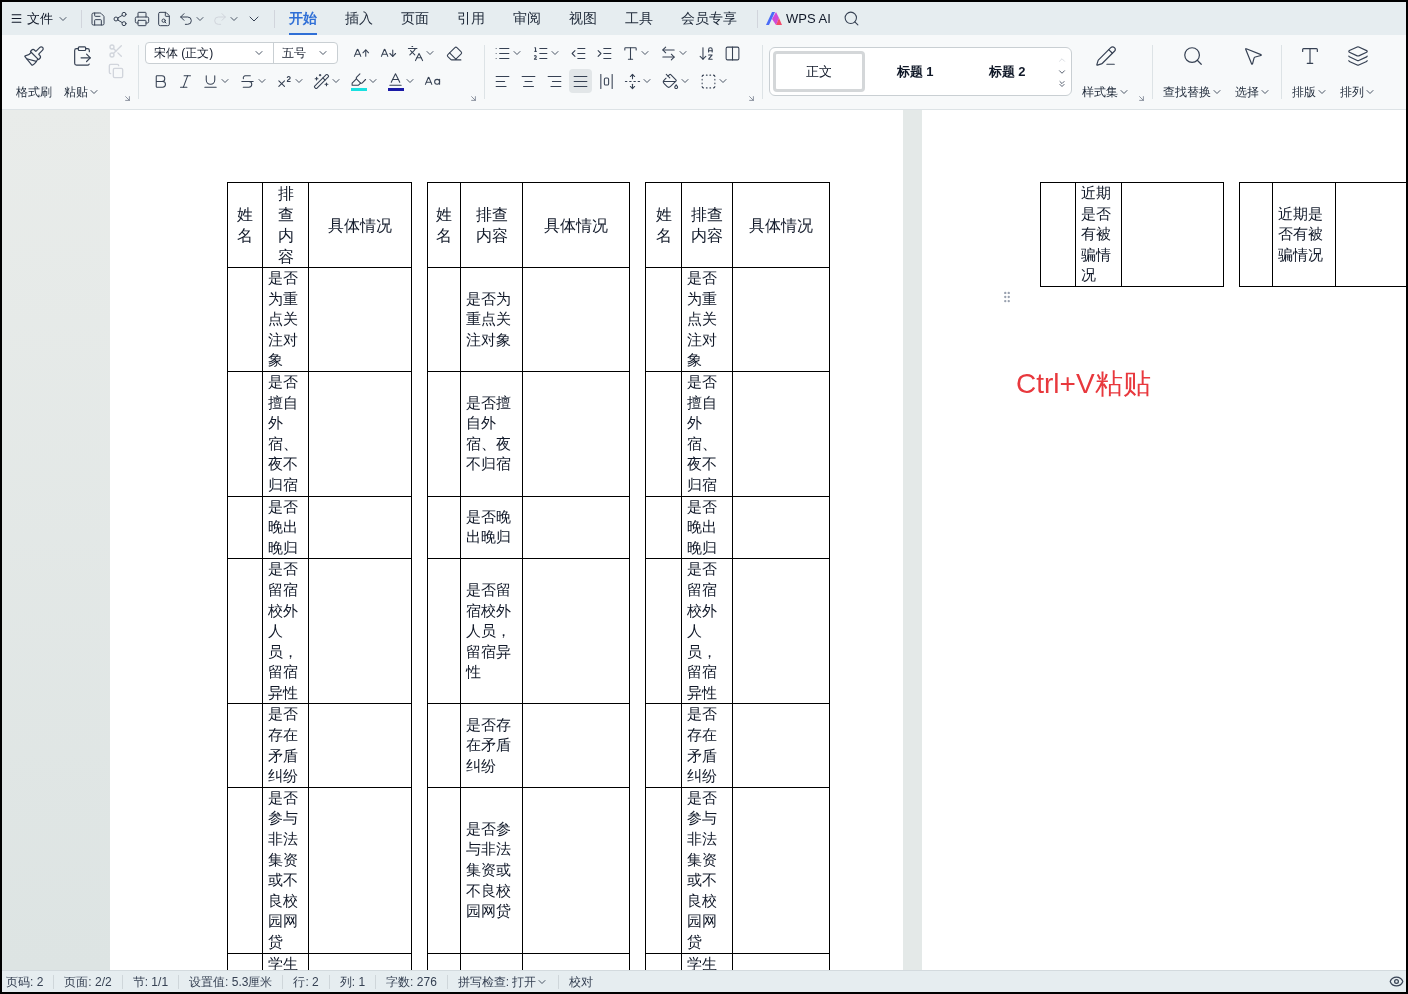  What do you see at coordinates (306, 981) in the screenshot?
I see `status-item: 行: 2` at bounding box center [306, 981].